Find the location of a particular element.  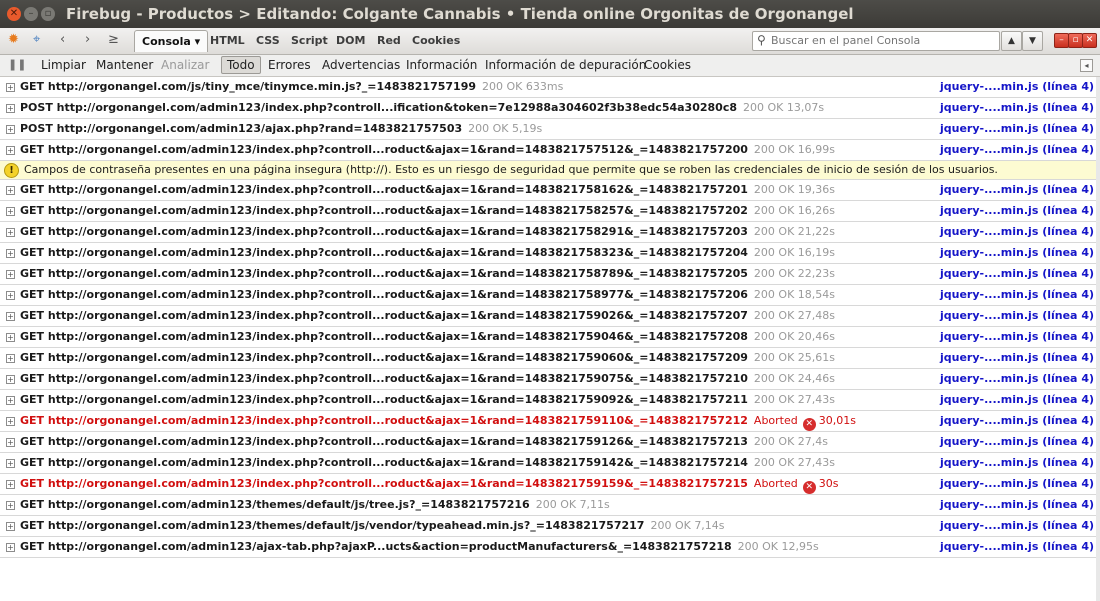

minimize-firebug-button: – is located at coordinates (1061, 40).